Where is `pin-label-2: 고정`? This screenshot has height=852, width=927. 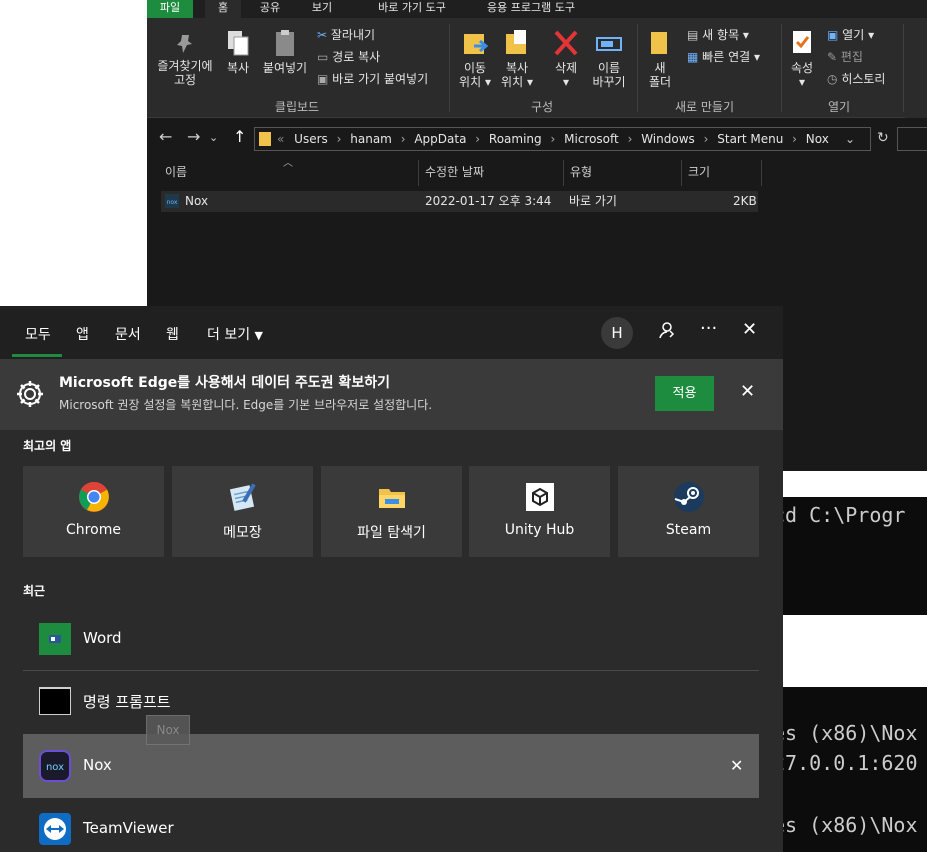 pin-label-2: 고정 is located at coordinates (185, 80).